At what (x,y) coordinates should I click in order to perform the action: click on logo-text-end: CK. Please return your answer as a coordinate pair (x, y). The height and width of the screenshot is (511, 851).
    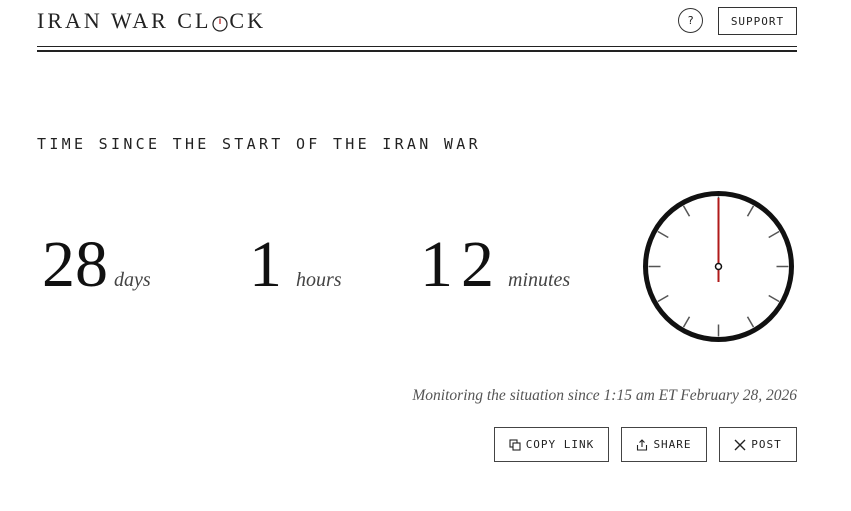
    Looking at the image, I should click on (247, 20).